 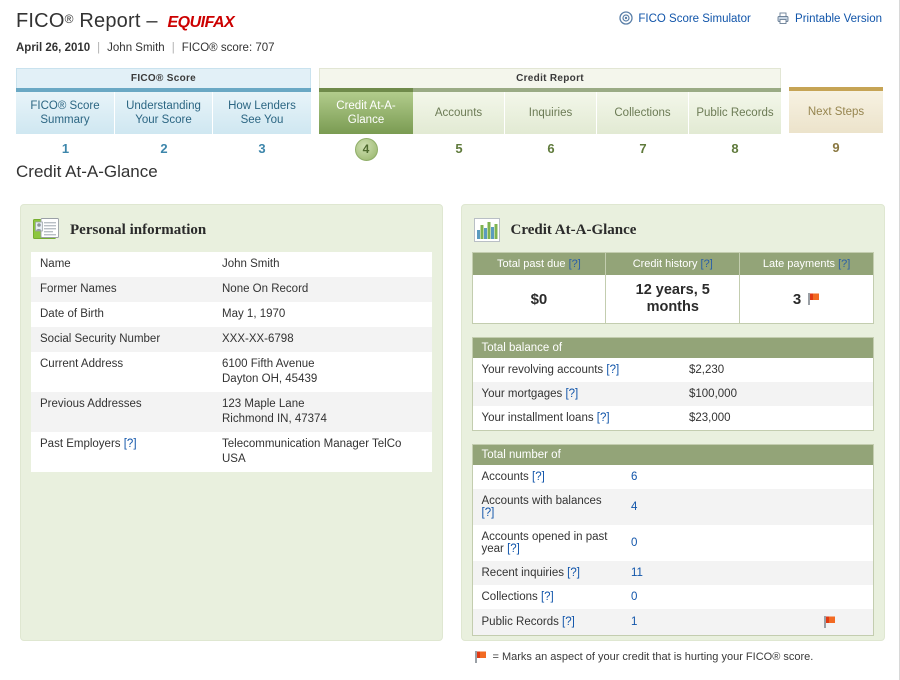 I want to click on equifax-logo: EQUIFAX, so click(x=201, y=22).